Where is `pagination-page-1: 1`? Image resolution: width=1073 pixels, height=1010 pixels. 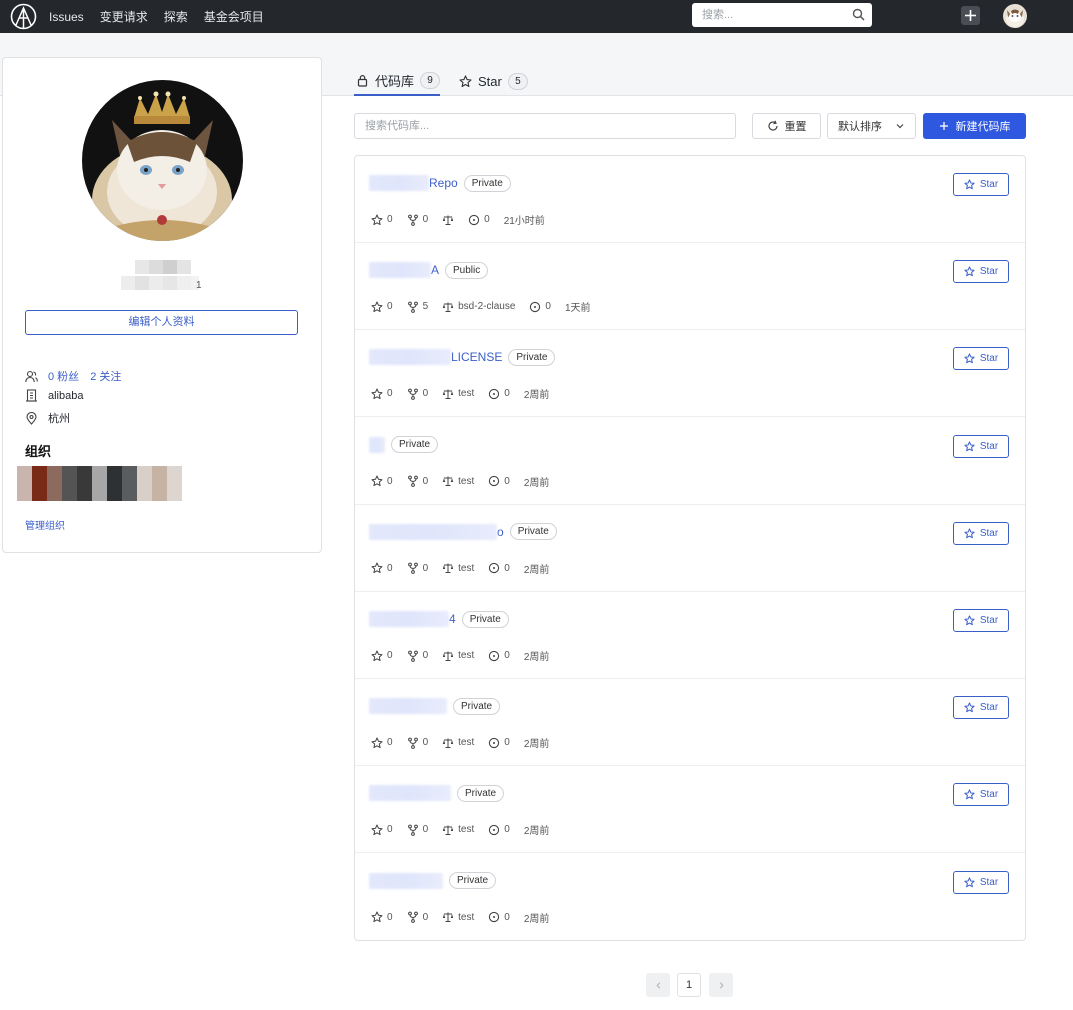
pagination-page-1: 1 is located at coordinates (689, 985).